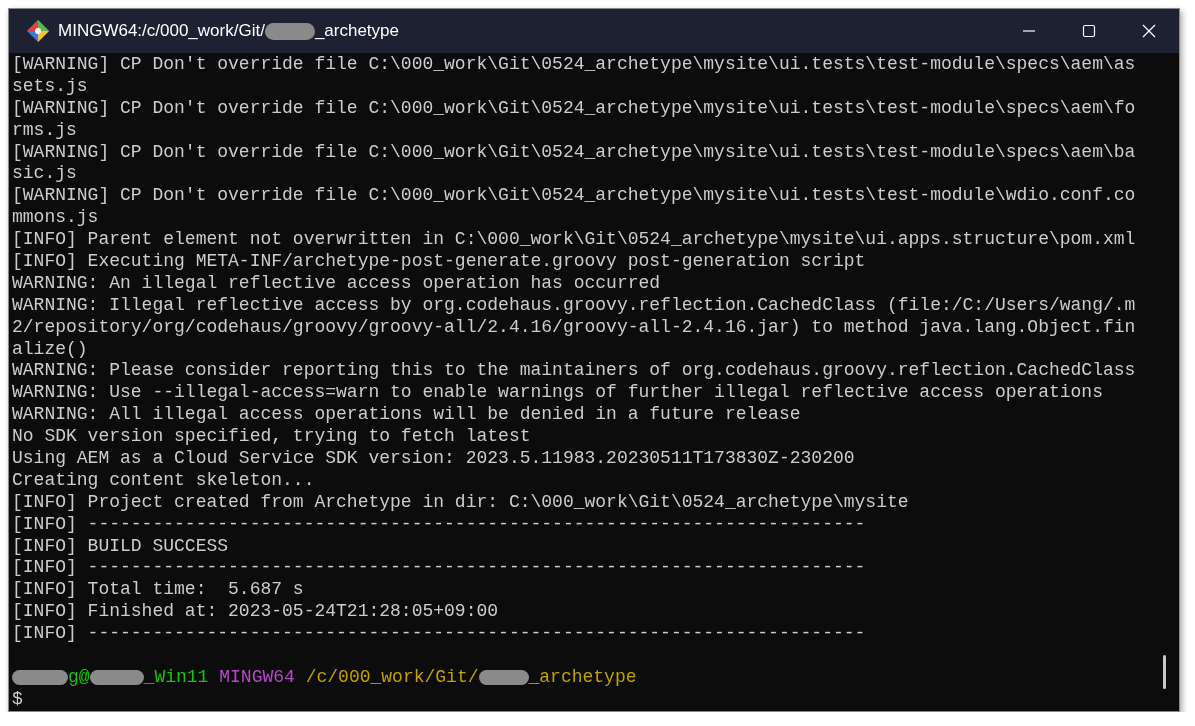  I want to click on prompt-system: MINGW64, so click(257, 676).